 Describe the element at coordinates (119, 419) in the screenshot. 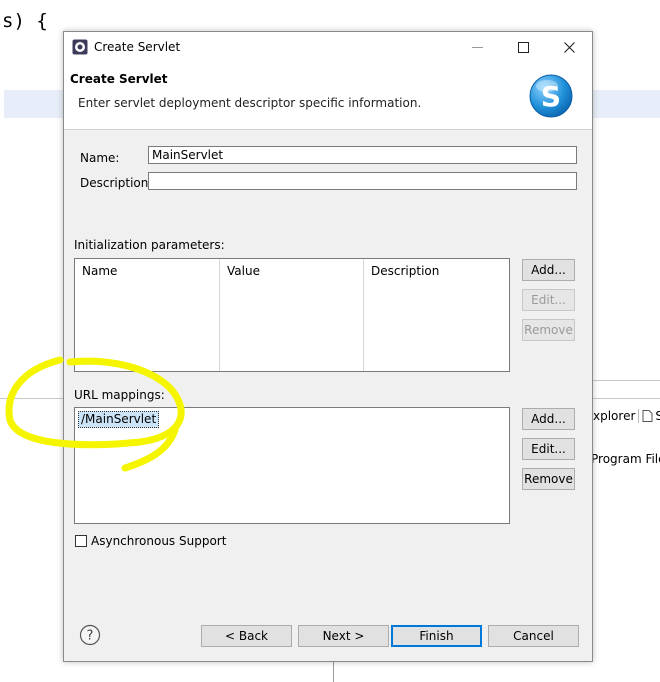

I see `list-item: /MainServlet` at that location.